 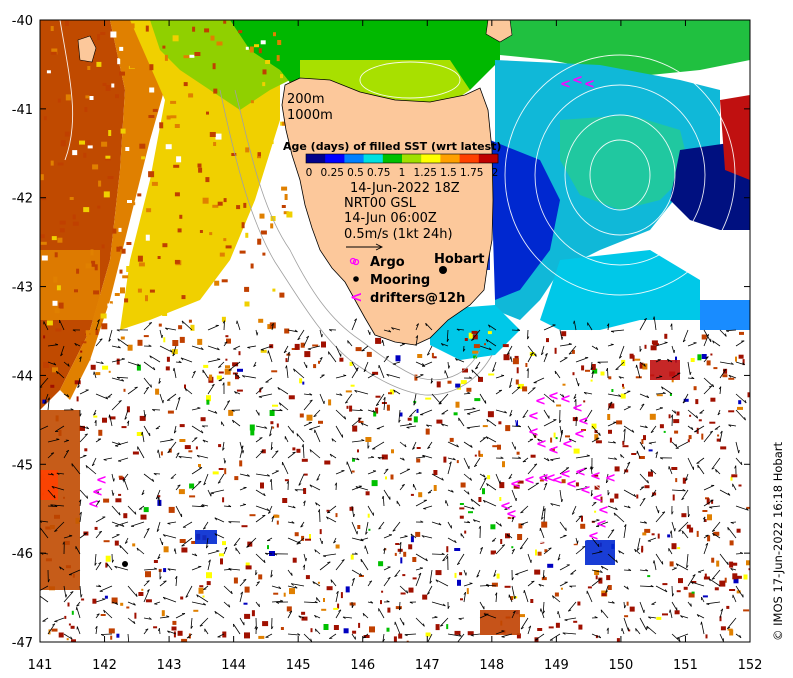 What do you see at coordinates (400, 280) in the screenshot?
I see `legend-mooring-label: Mooring` at bounding box center [400, 280].